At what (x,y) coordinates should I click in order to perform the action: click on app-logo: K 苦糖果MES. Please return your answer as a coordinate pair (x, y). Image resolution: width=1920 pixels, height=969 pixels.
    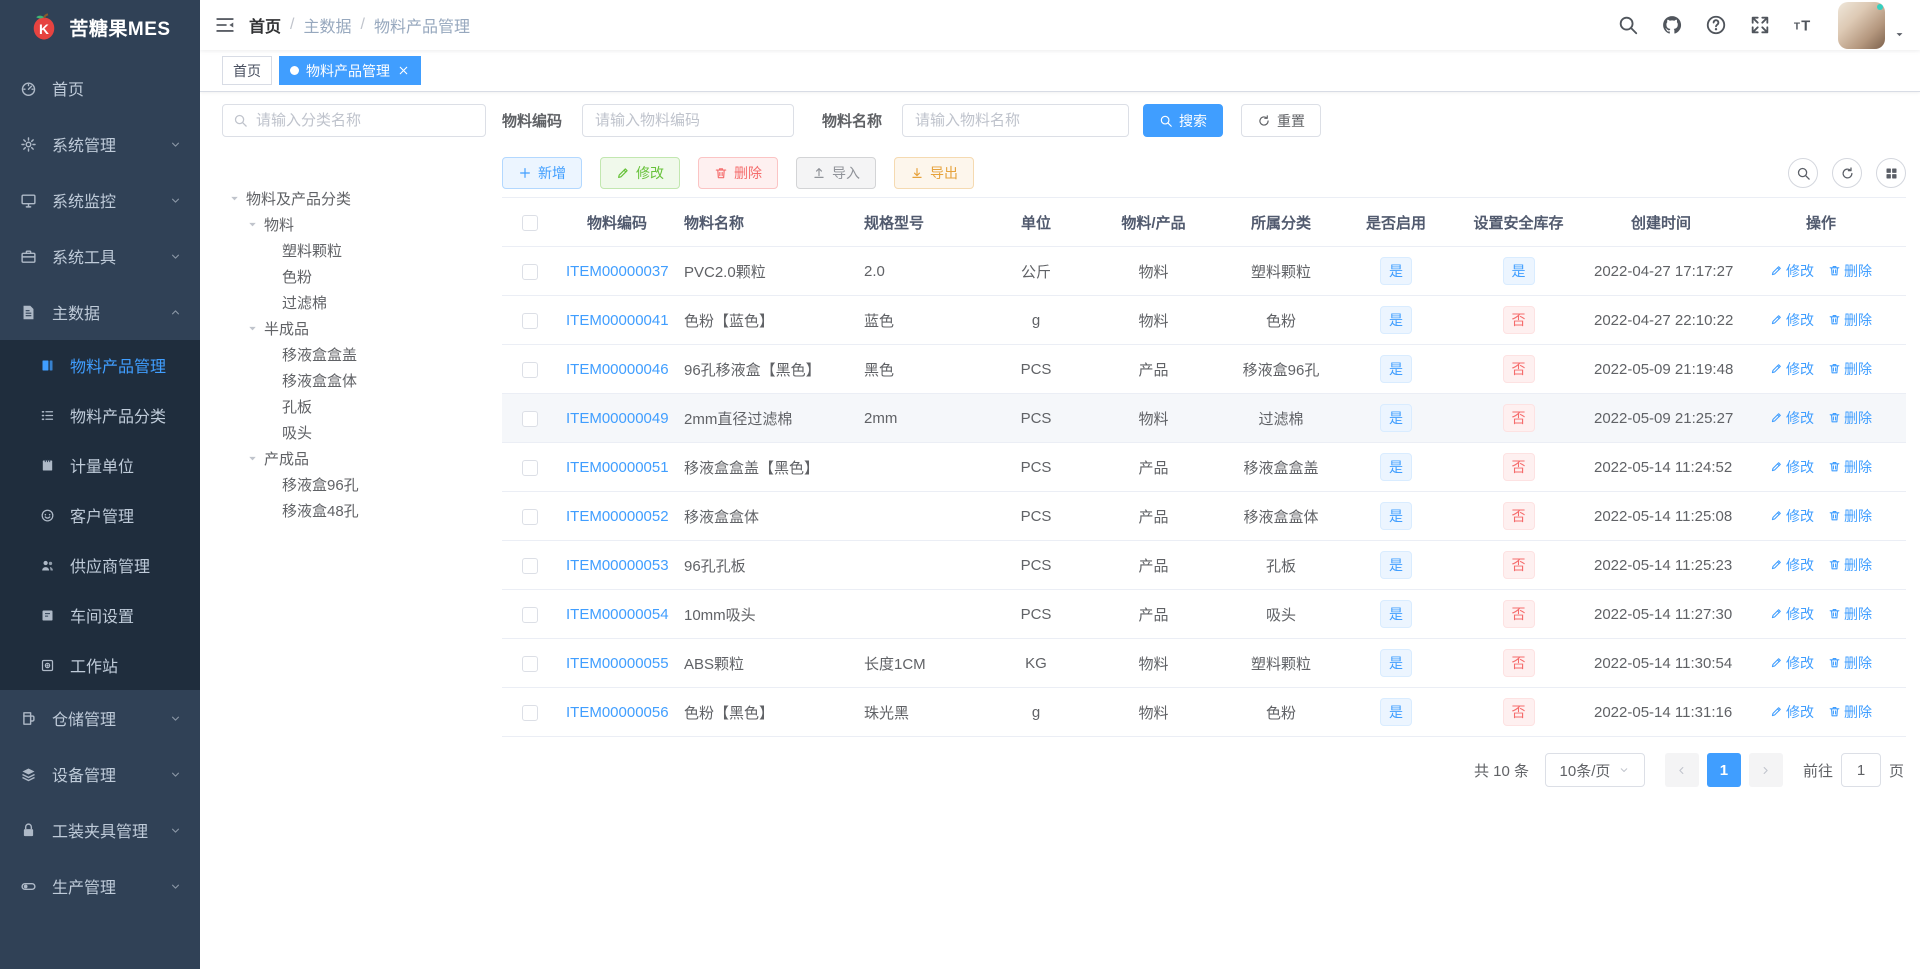
    Looking at the image, I should click on (100, 27).